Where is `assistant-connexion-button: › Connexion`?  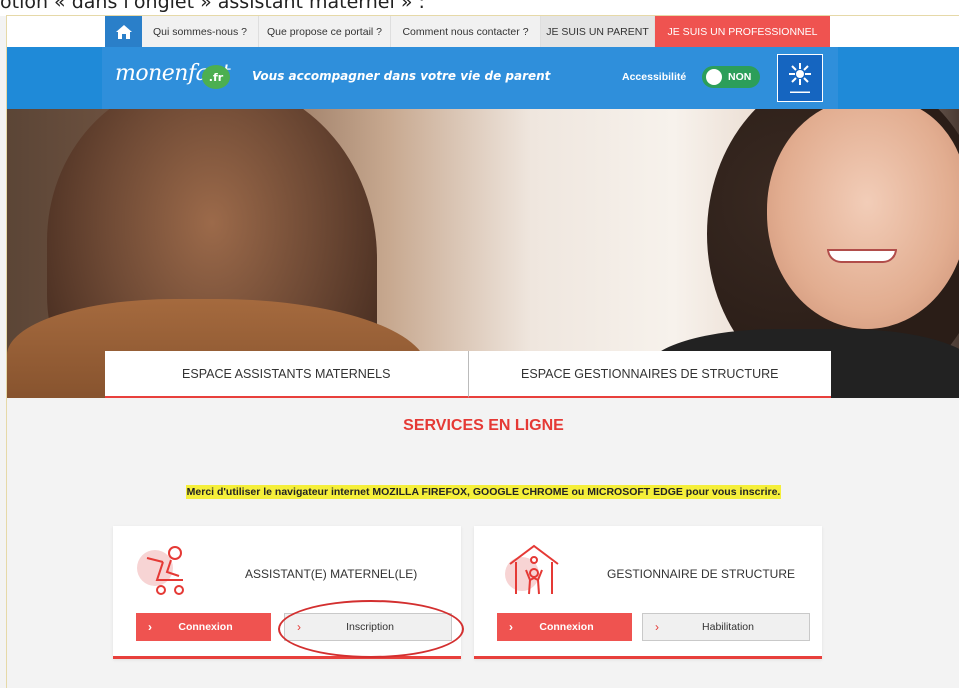 assistant-connexion-button: › Connexion is located at coordinates (203, 627).